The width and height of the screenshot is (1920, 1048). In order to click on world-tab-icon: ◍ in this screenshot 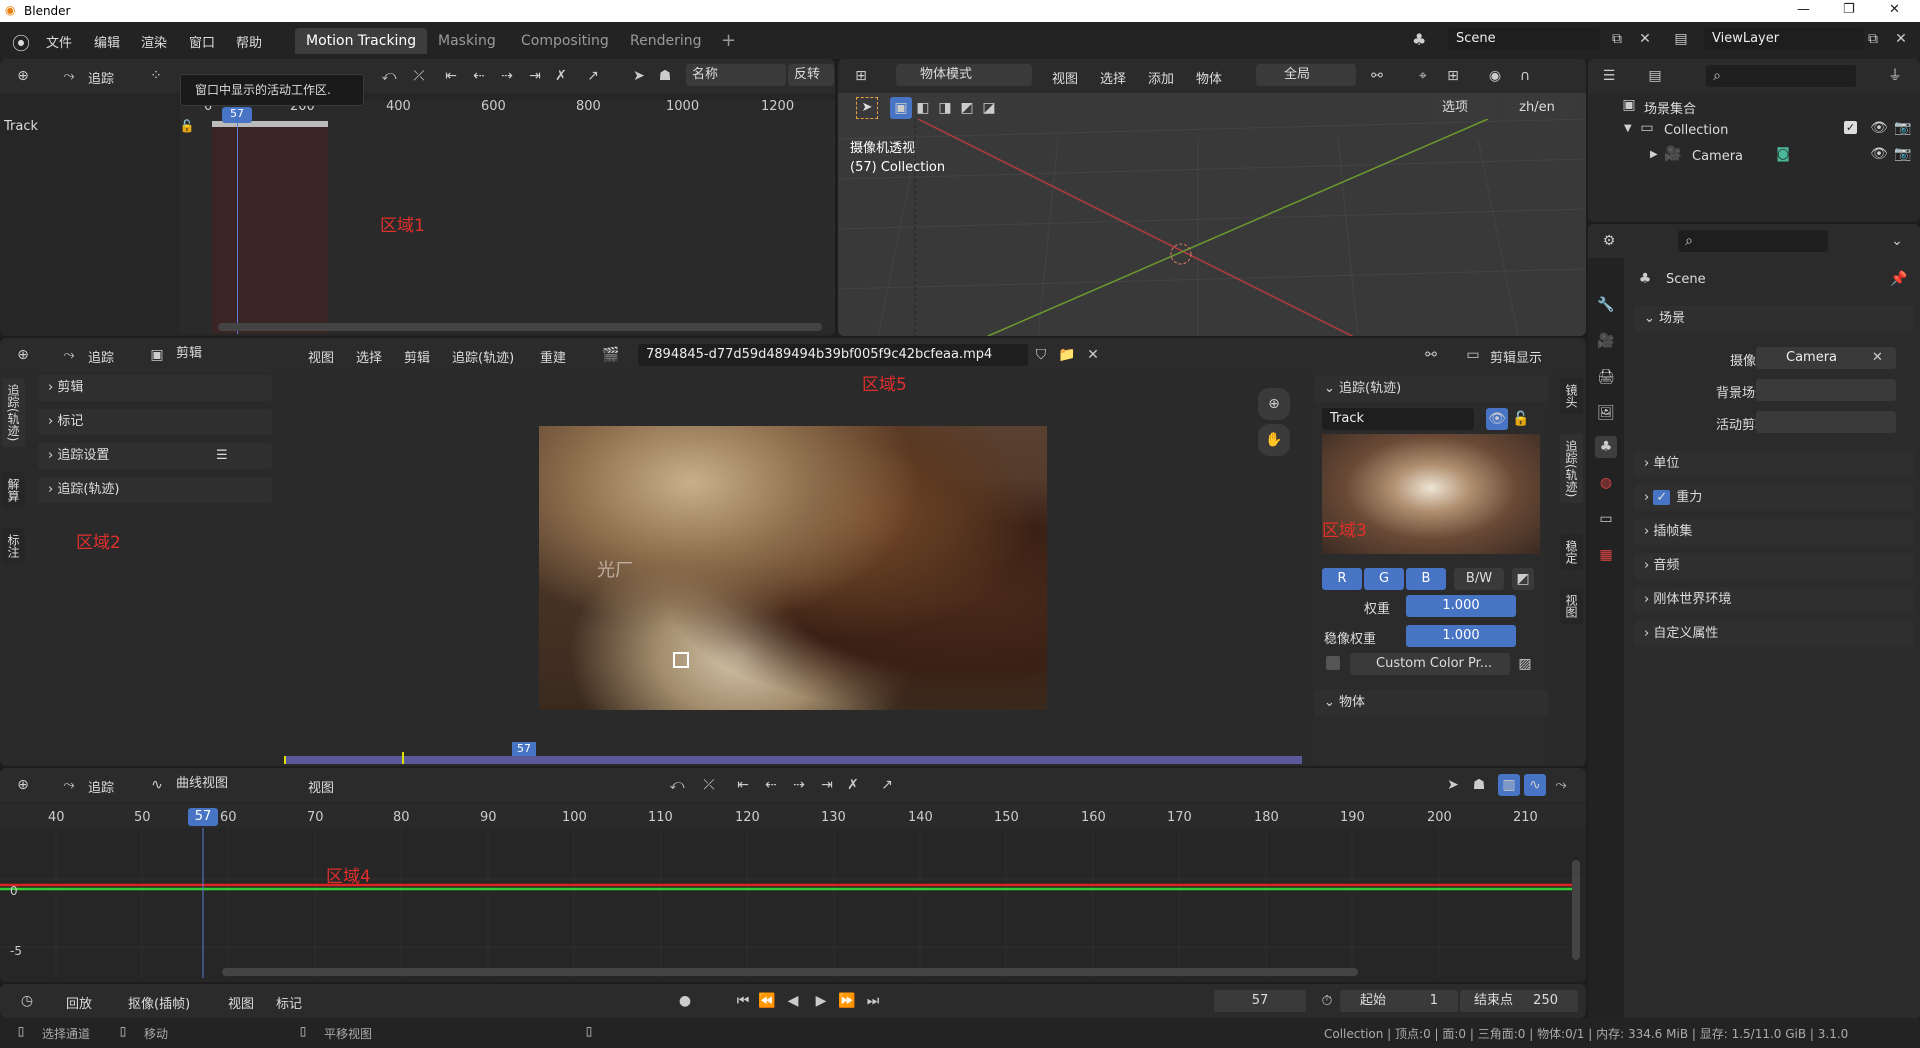, I will do `click(1606, 483)`.